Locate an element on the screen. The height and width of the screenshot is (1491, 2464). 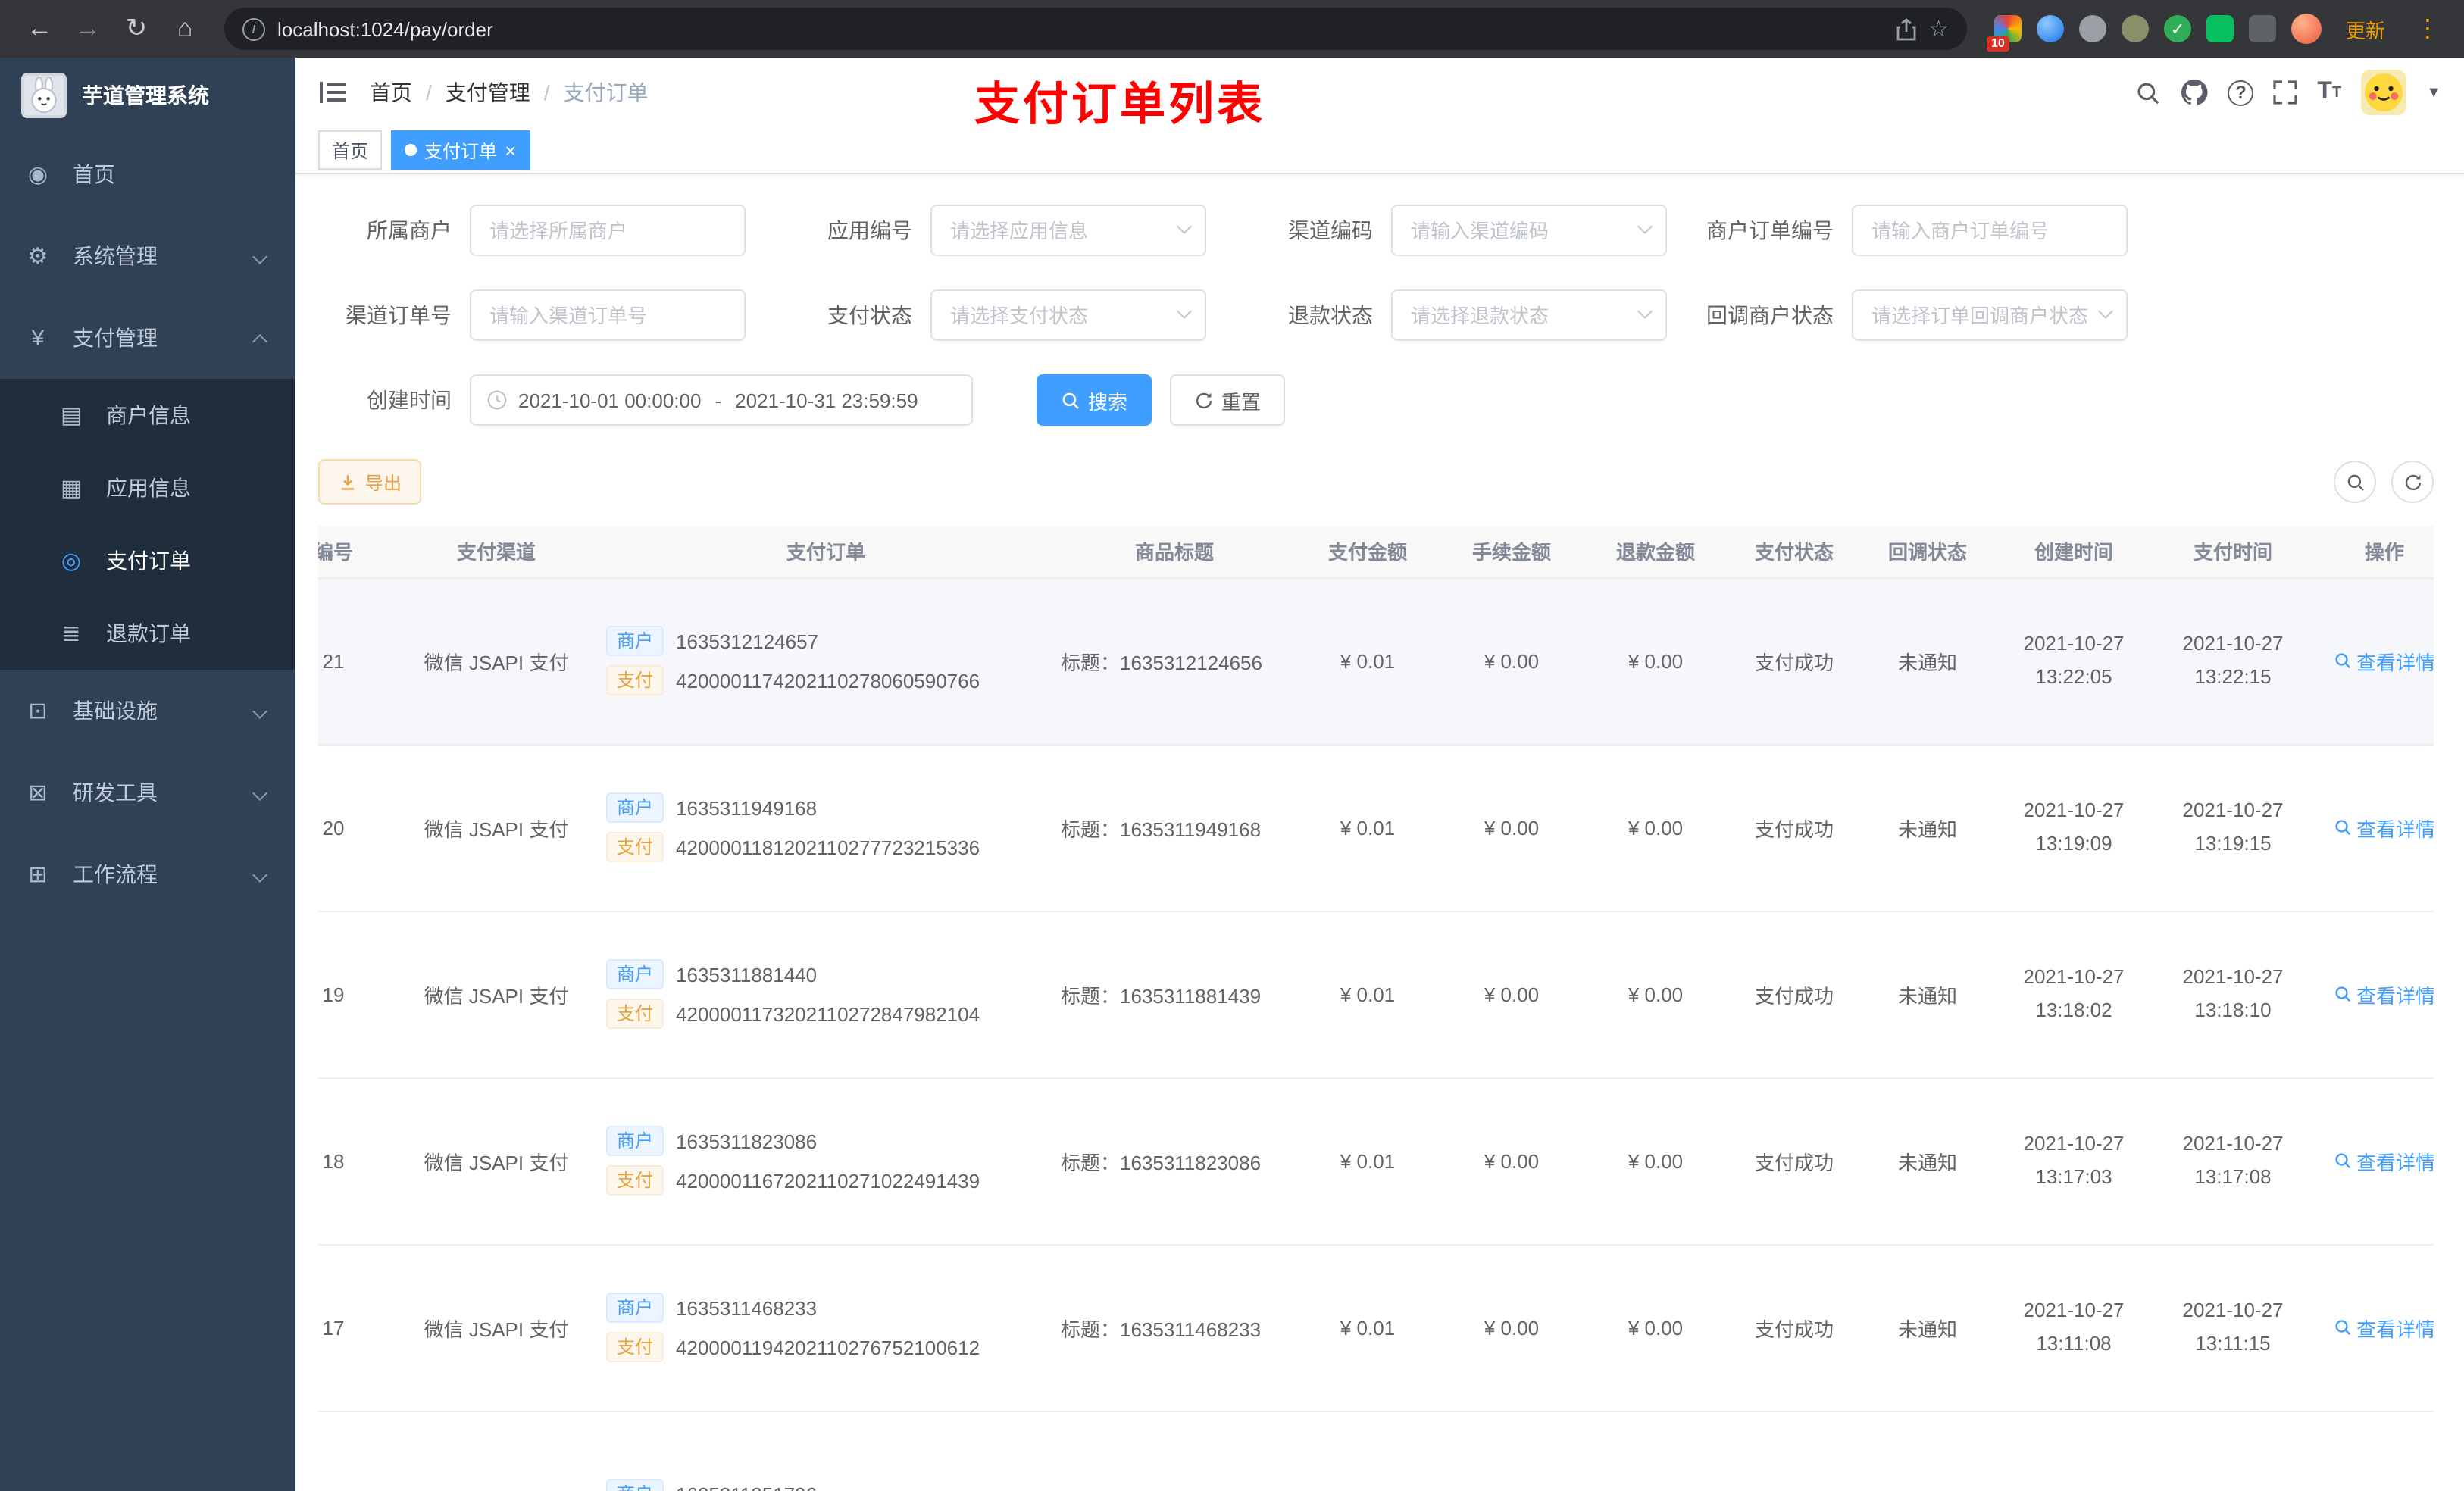
merchant-tag: 商户 is located at coordinates (635, 641).